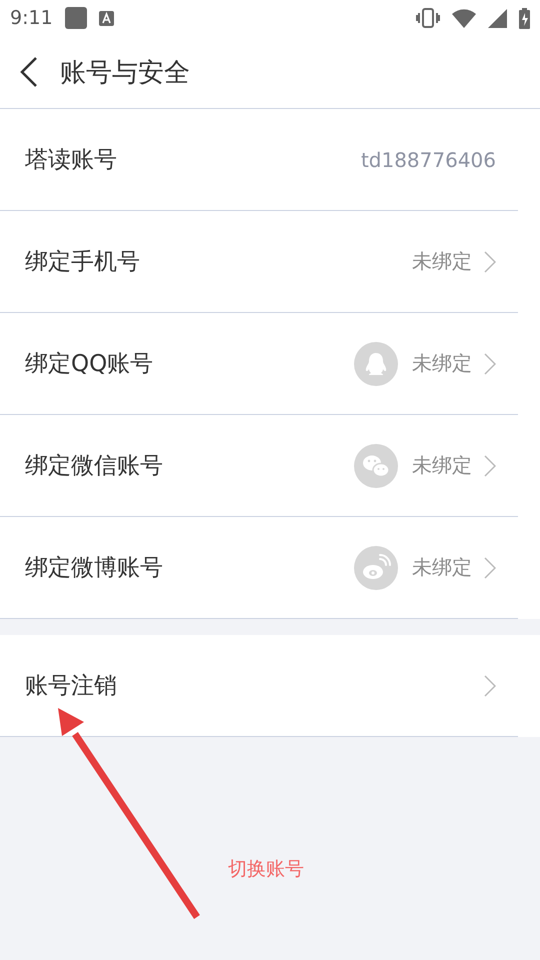 This screenshot has width=540, height=960. Describe the element at coordinates (524, 18) in the screenshot. I see `battery-charging-icon` at that location.